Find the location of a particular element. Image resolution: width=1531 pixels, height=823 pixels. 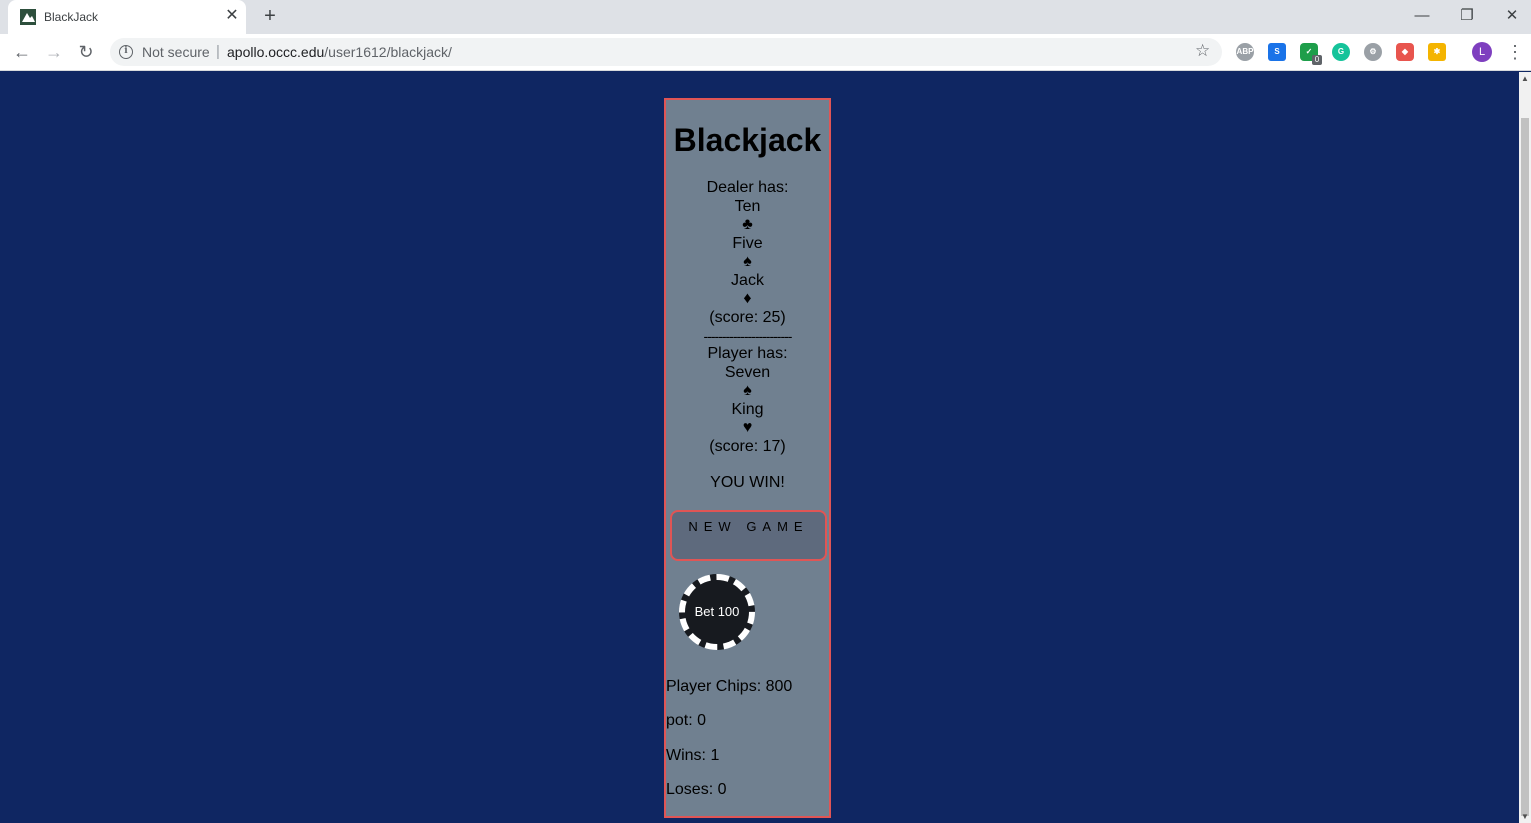

profile-avatar: L is located at coordinates (1482, 52).